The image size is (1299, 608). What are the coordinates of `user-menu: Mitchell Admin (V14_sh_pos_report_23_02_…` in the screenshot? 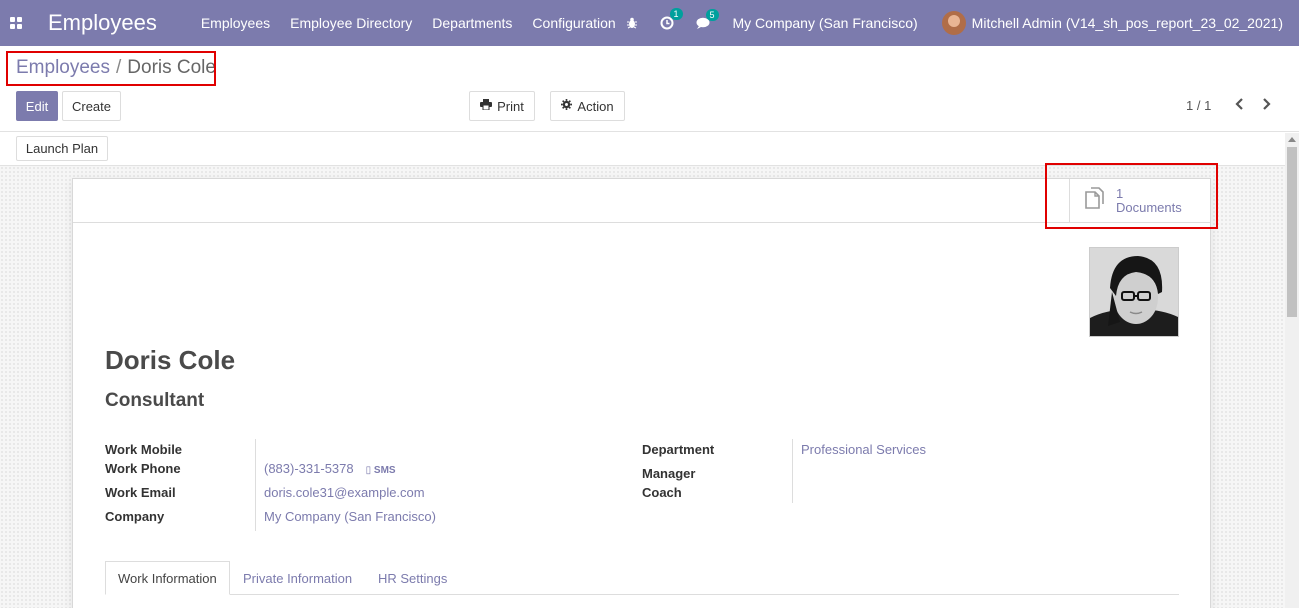 It's located at (1127, 23).